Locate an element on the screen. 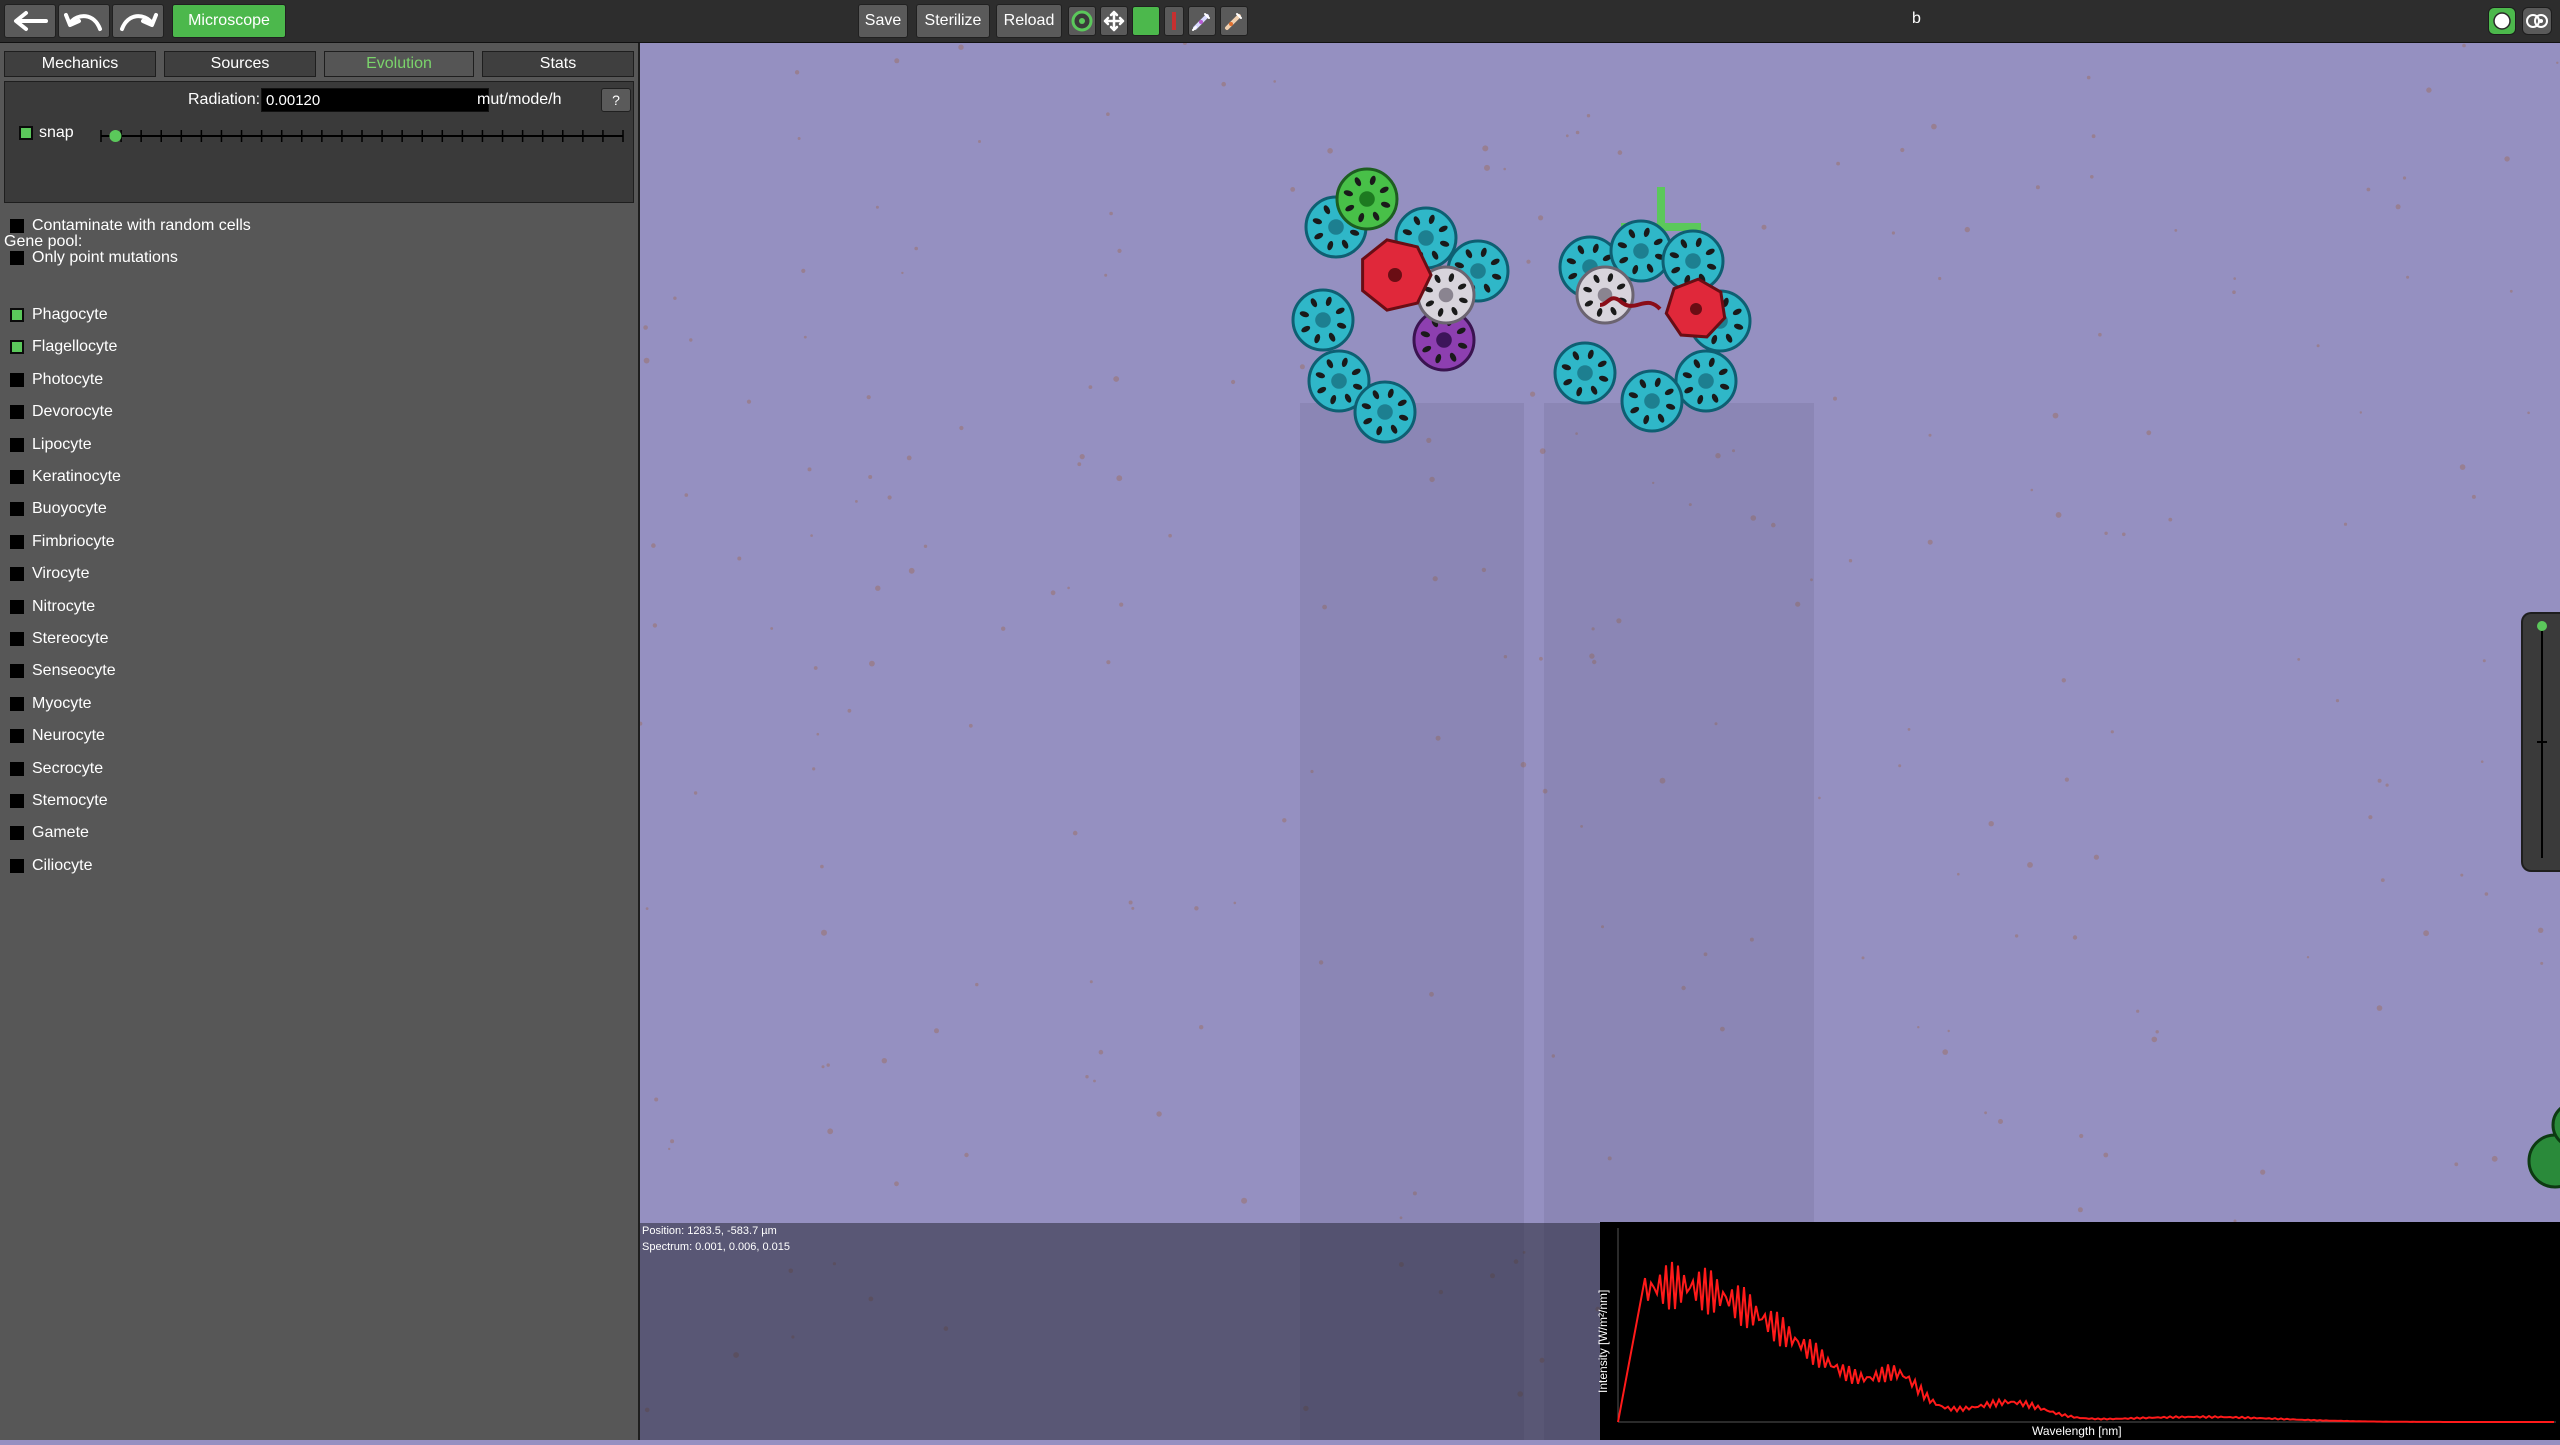 Image resolution: width=2560 pixels, height=1445 pixels. gene-pool-label-text: Ciliocyte is located at coordinates (62, 865).